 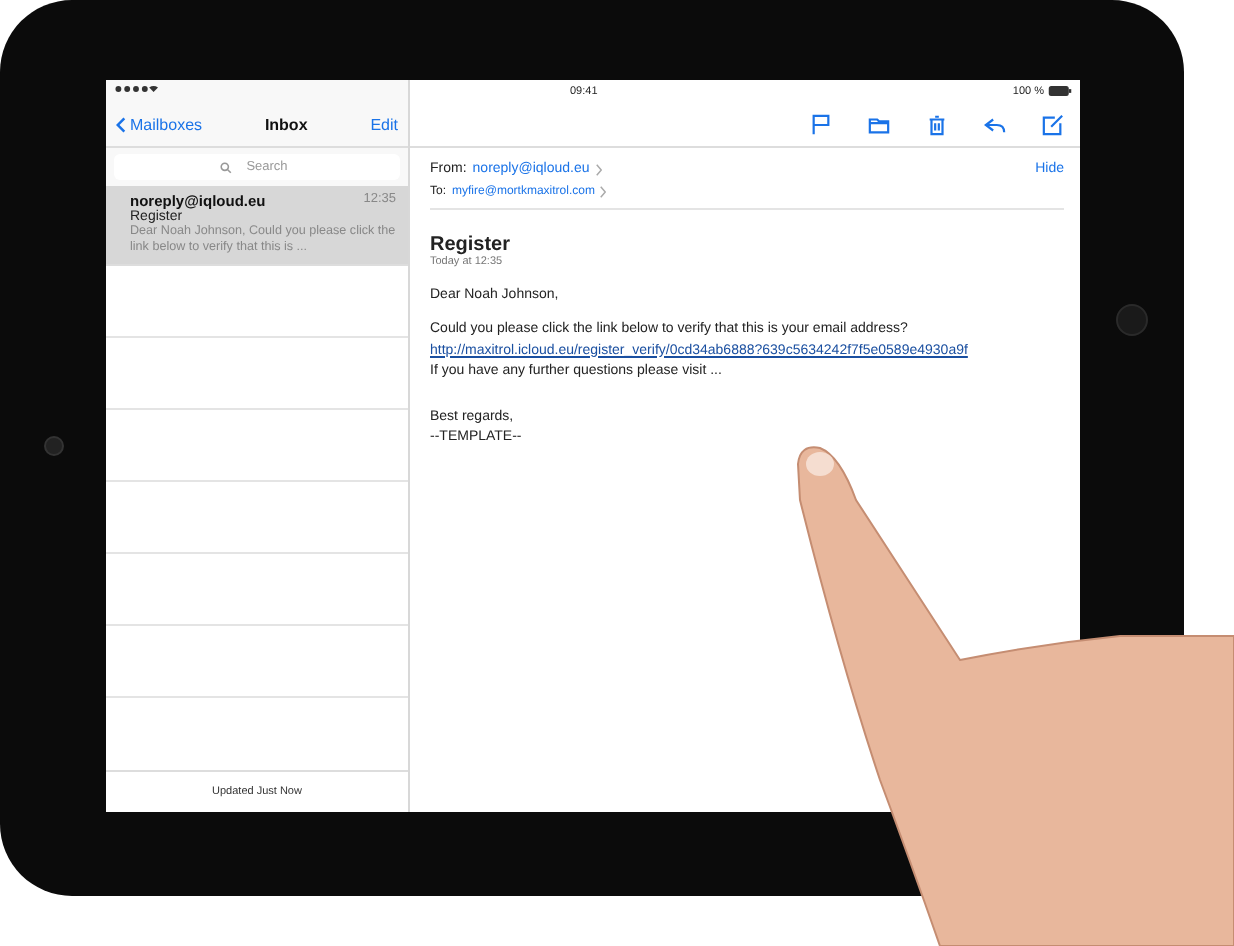 What do you see at coordinates (1060, 91) in the screenshot?
I see `battery-icon` at bounding box center [1060, 91].